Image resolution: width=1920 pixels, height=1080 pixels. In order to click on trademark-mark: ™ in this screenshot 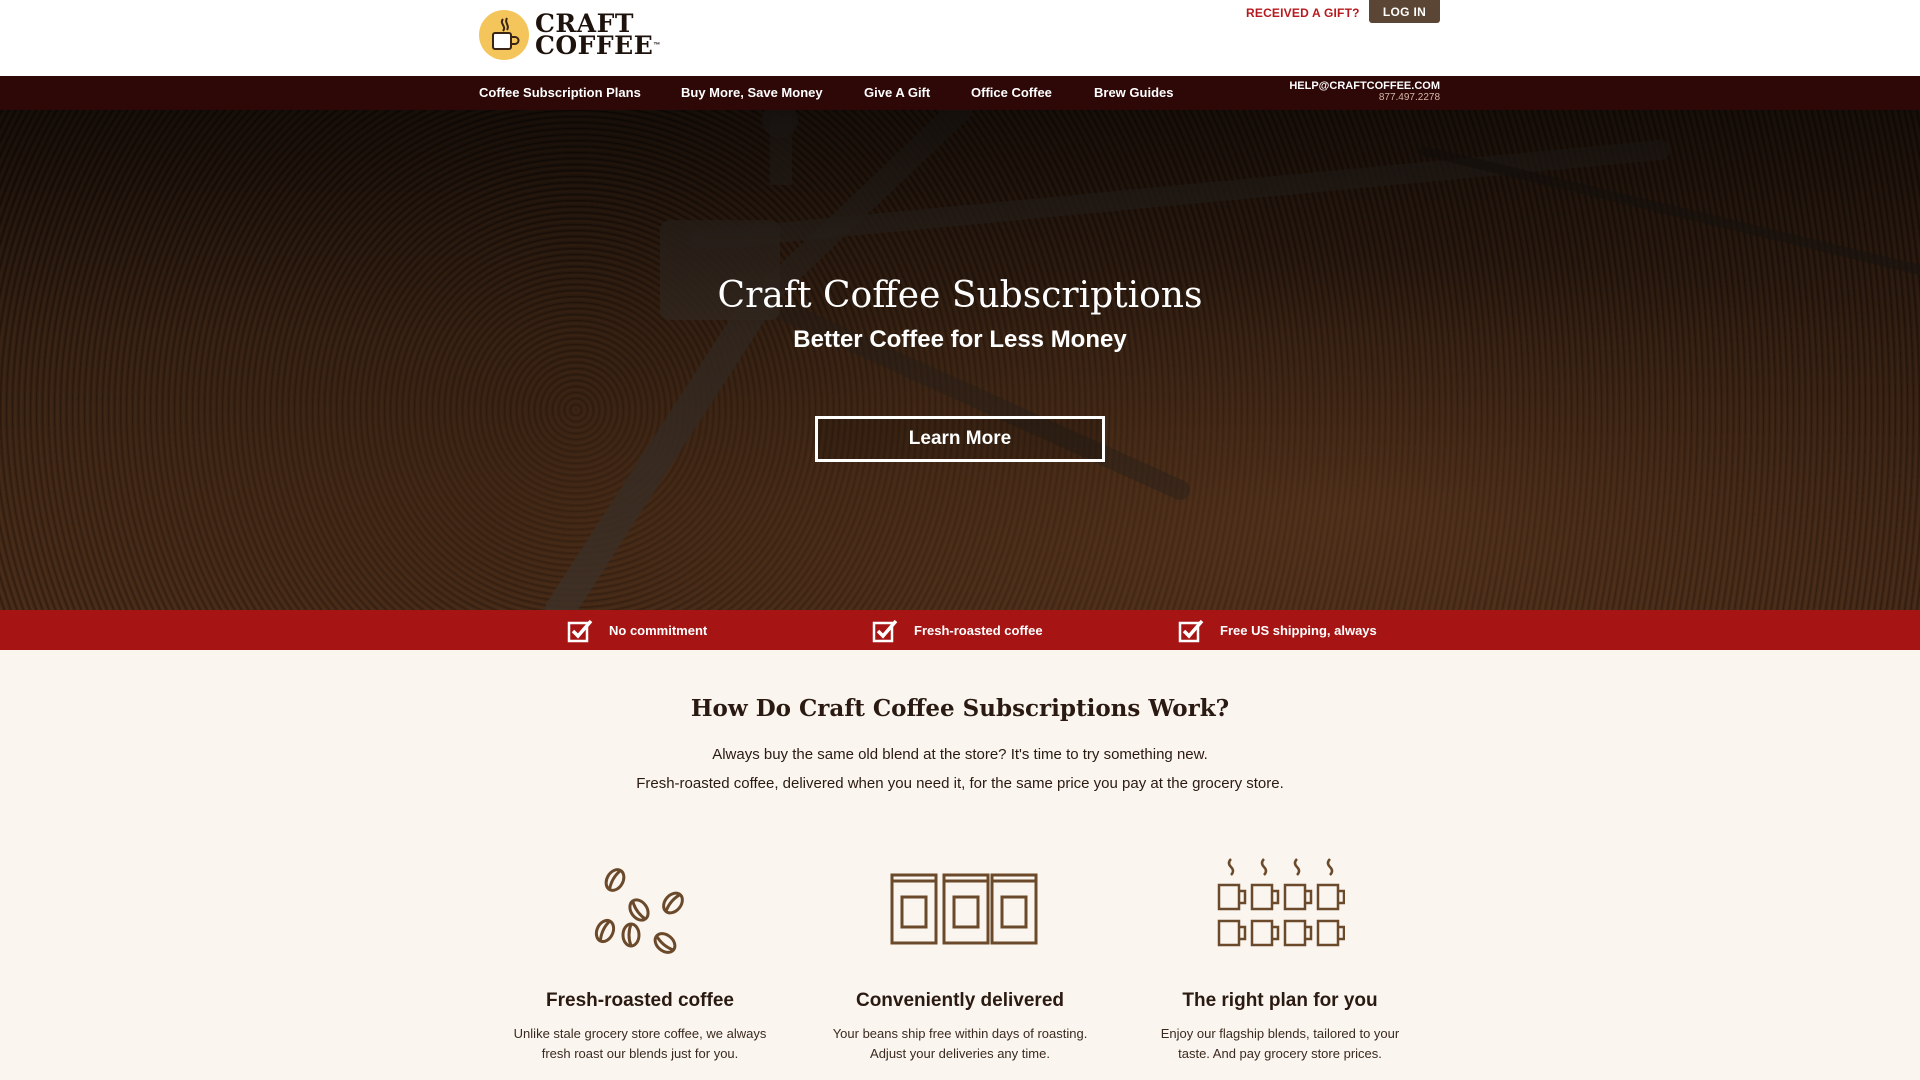, I will do `click(657, 45)`.